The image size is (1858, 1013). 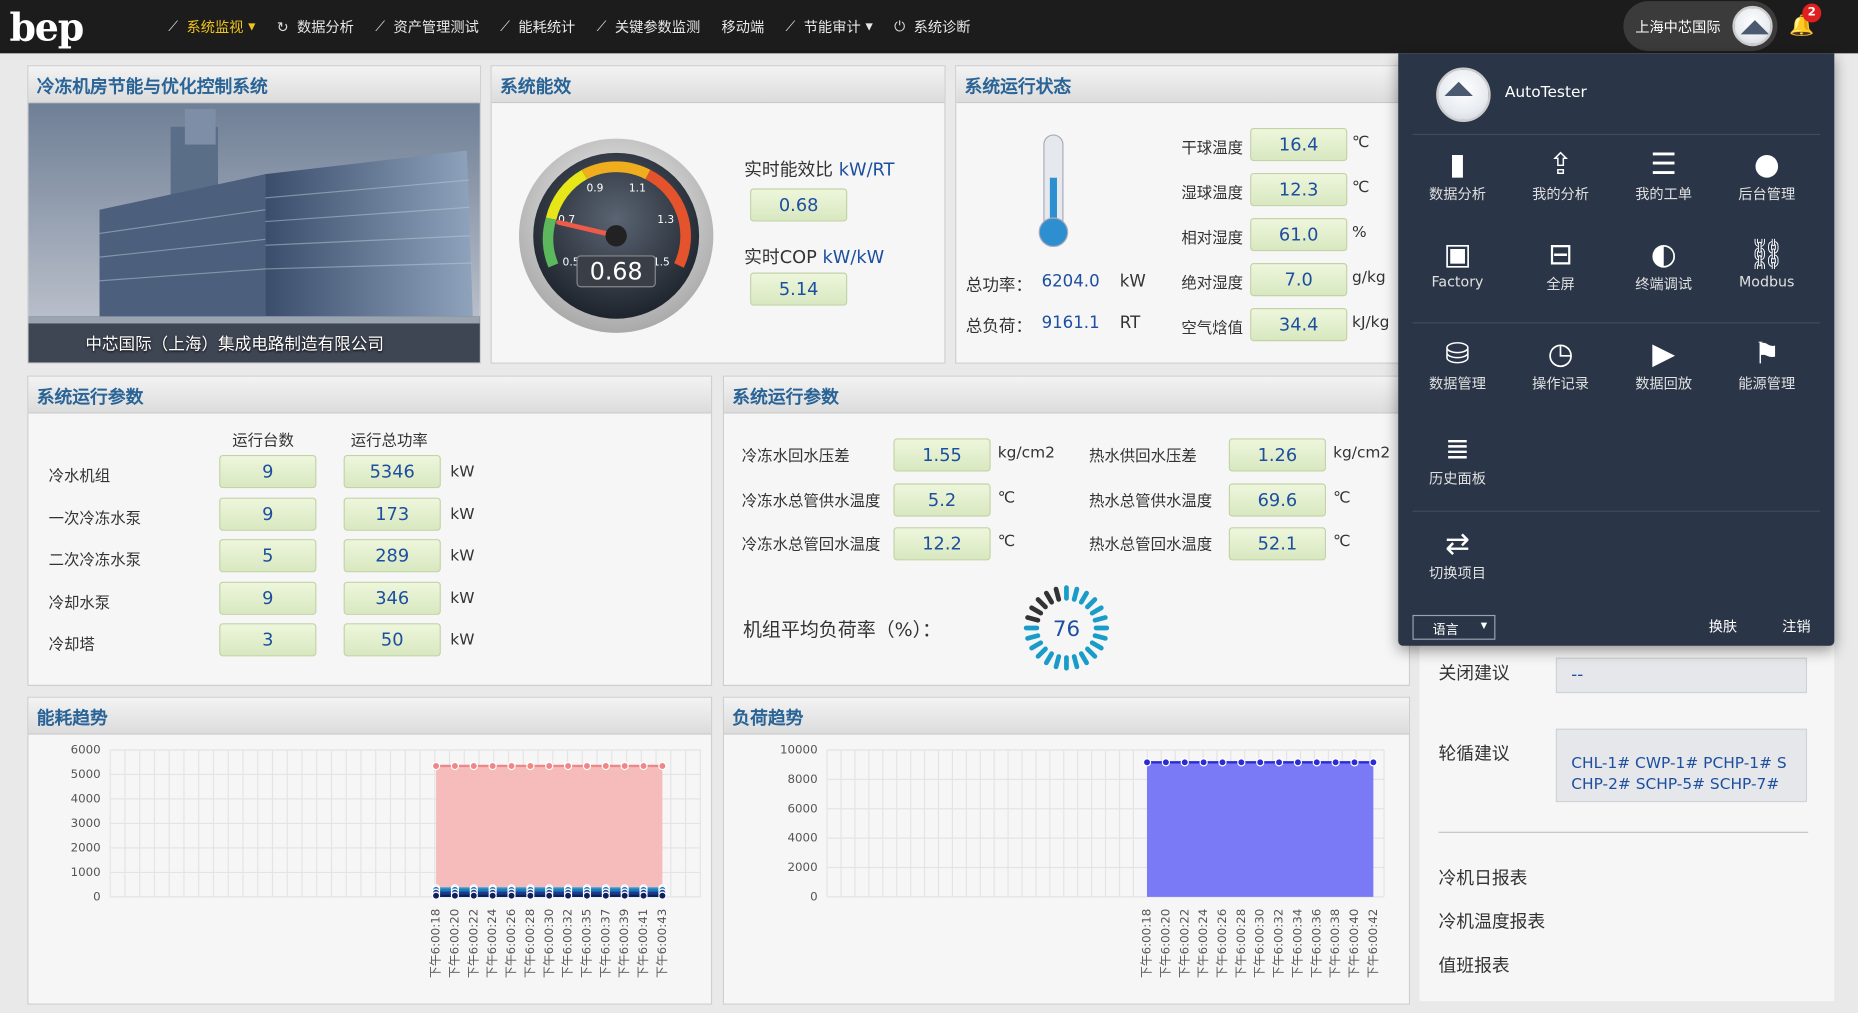 I want to click on hot-water-param-unit: kg/cm2, so click(x=1362, y=453).